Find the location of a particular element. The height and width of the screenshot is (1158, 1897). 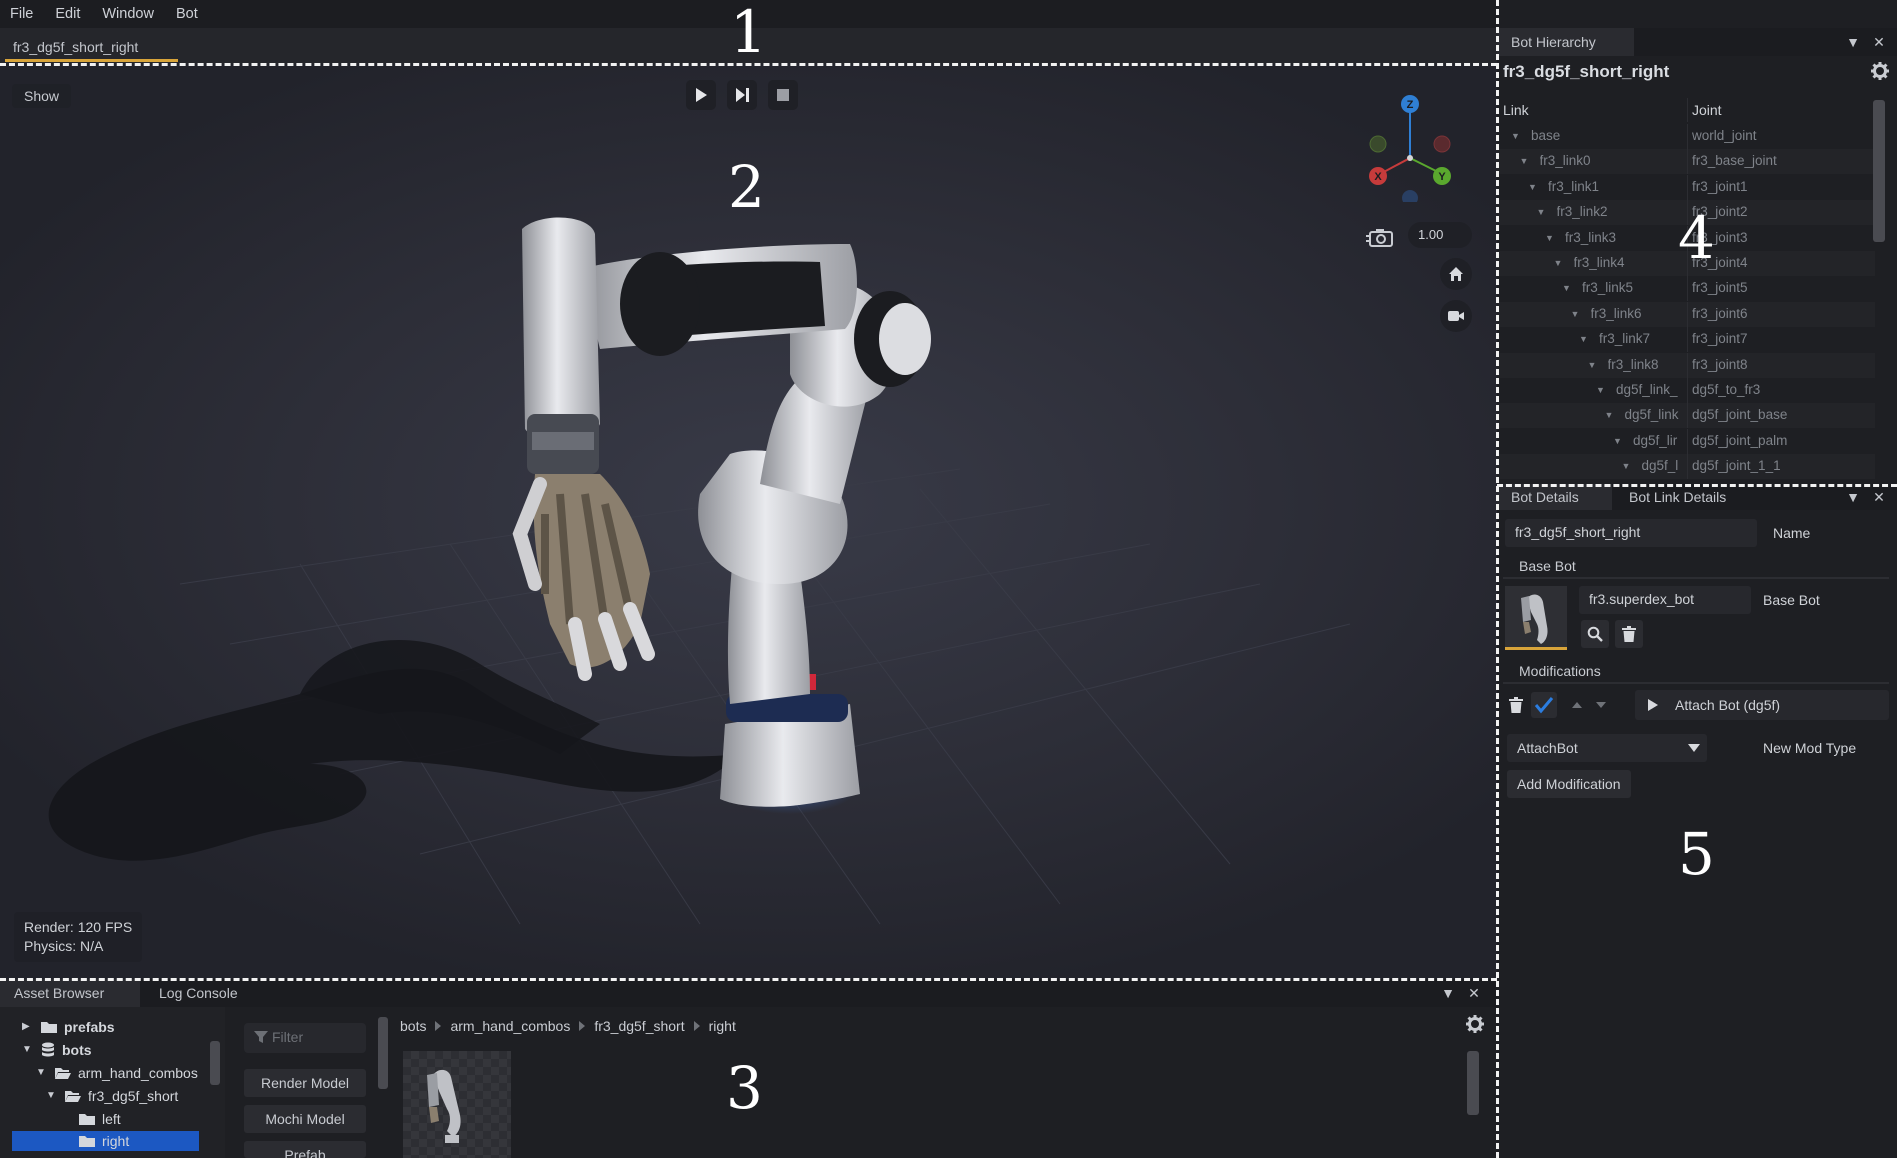

hierarchy-row: ▼ fr3_link5 fr3_joint5 is located at coordinates (1686, 289).